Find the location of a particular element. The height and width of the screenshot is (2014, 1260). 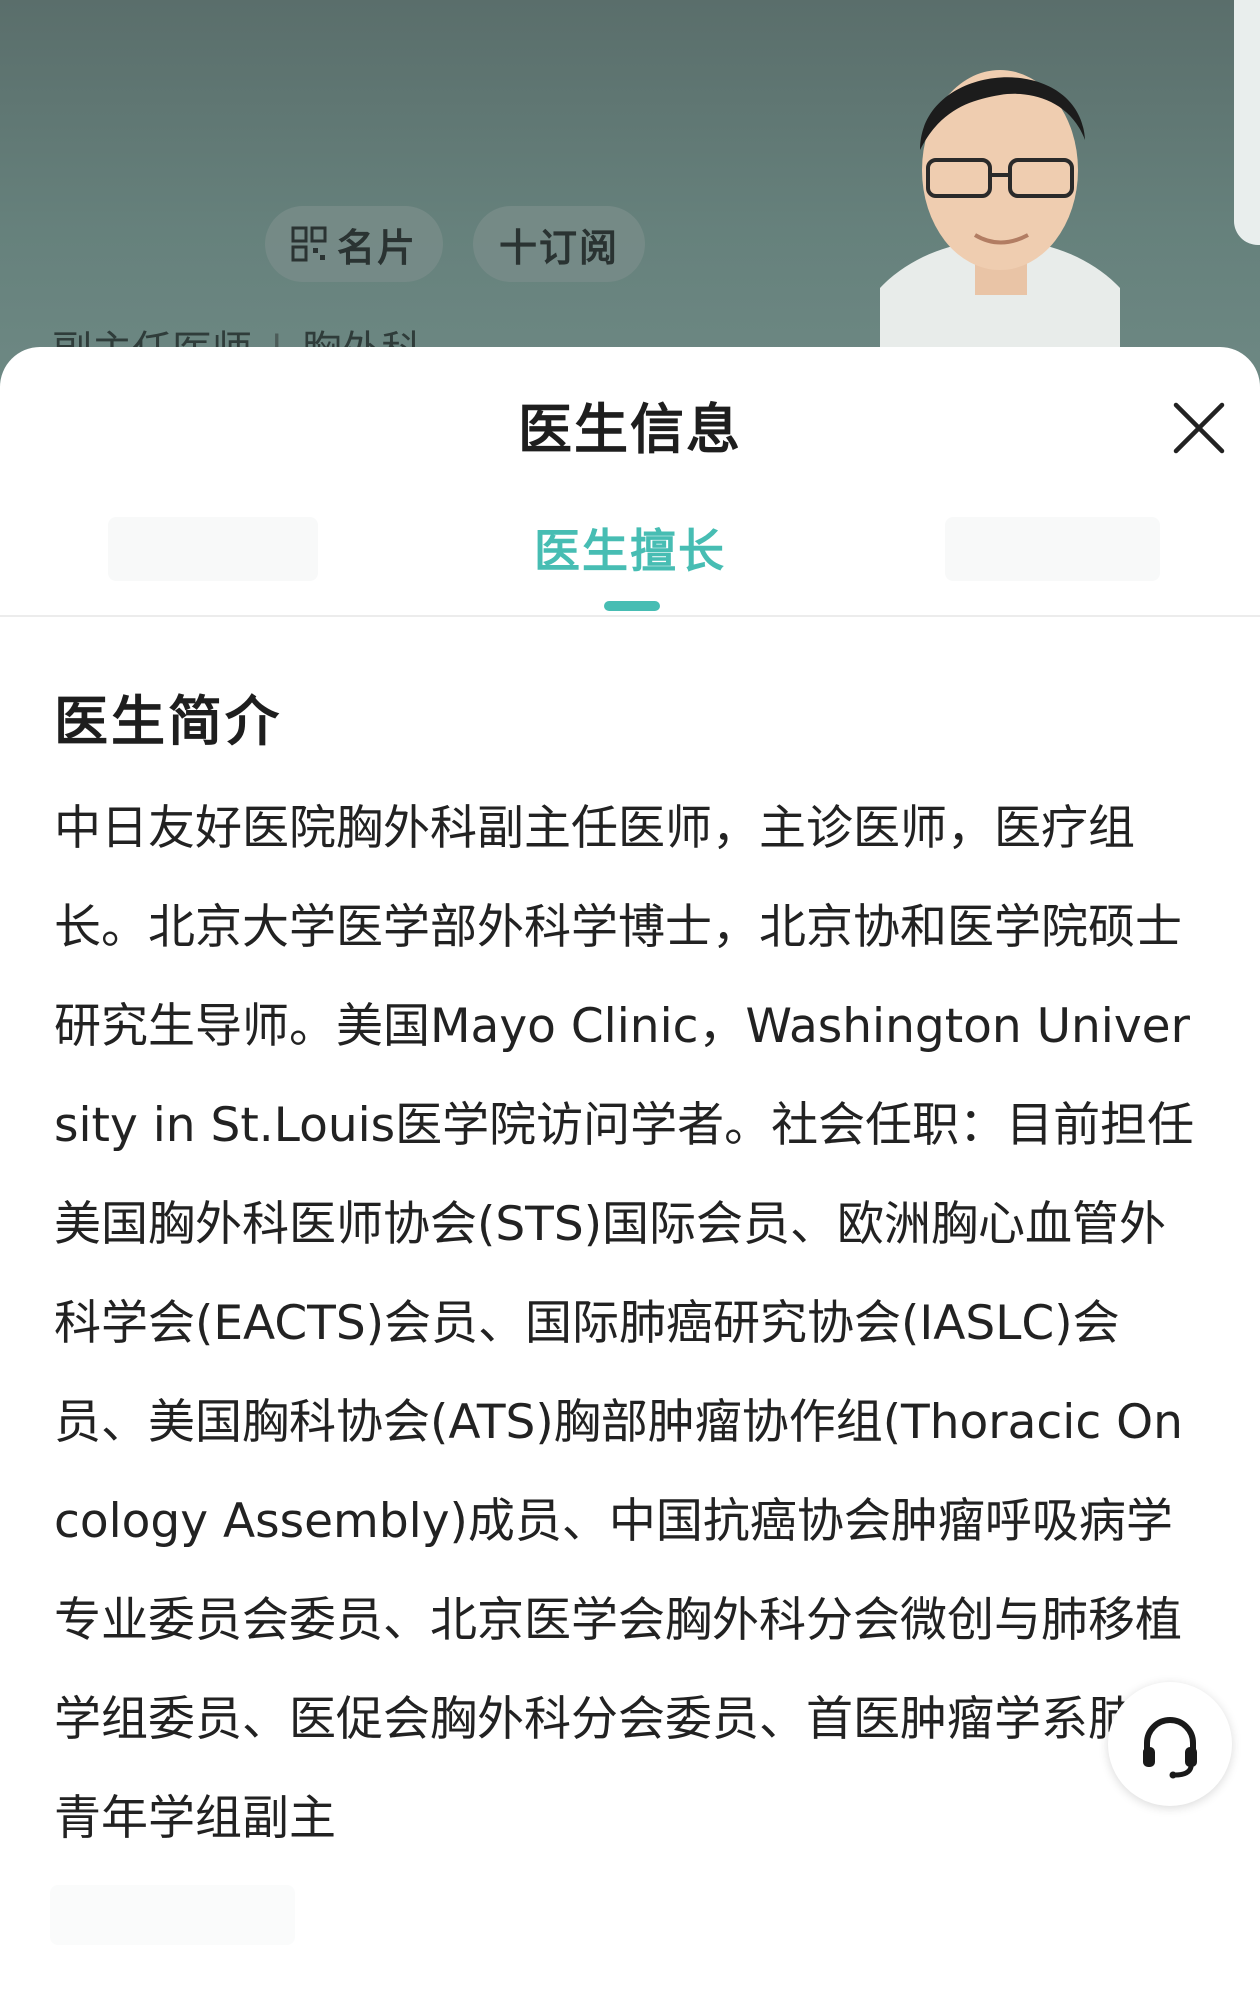

headset-icon is located at coordinates (1170, 1748).